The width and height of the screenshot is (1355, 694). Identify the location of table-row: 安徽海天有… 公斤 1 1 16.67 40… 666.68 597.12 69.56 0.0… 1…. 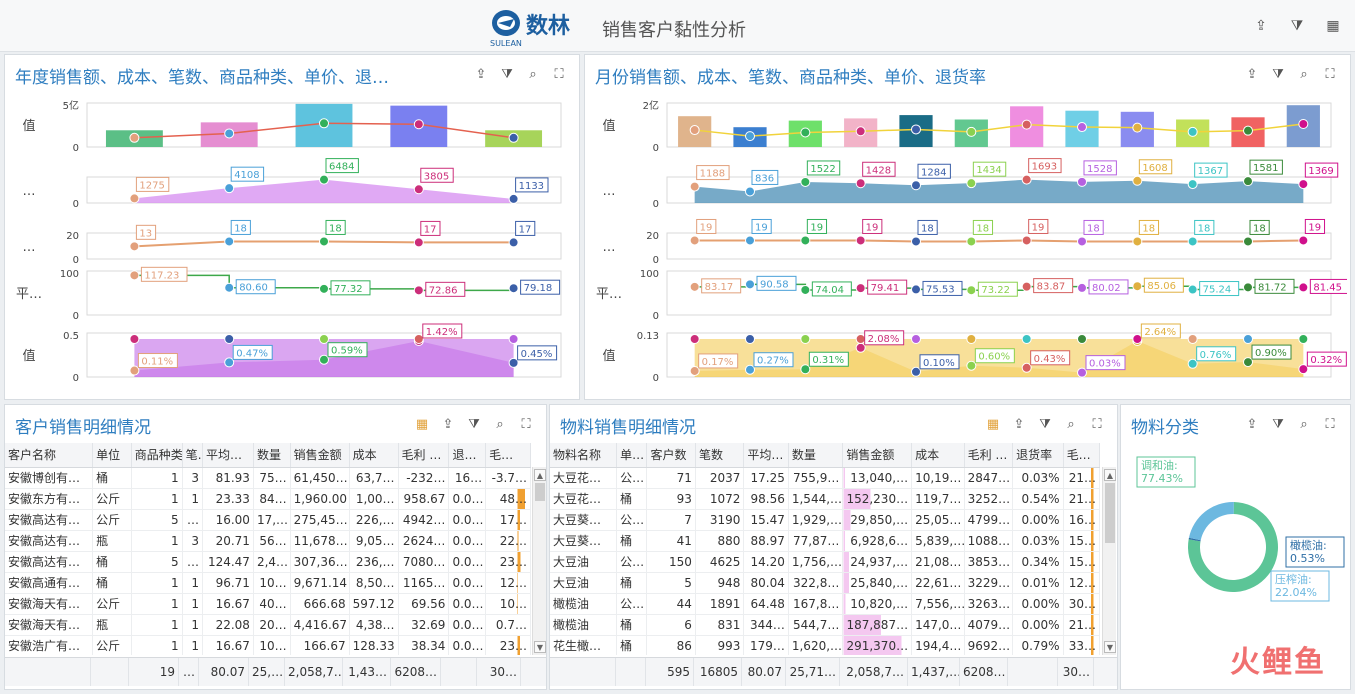
(268, 604).